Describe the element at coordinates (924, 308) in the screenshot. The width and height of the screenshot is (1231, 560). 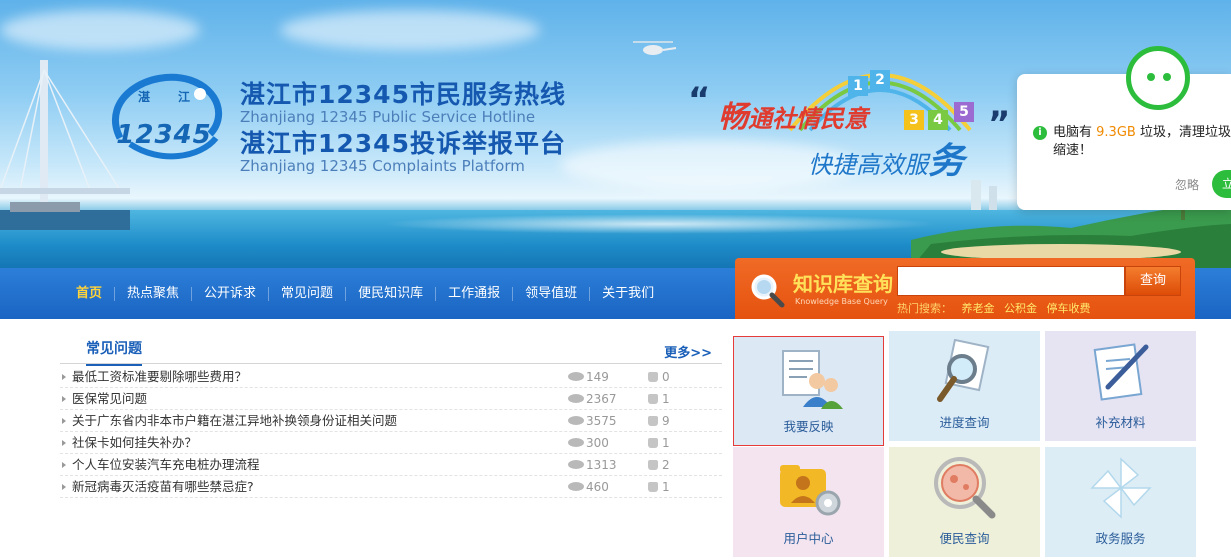
I see `hot-search-label: 热门搜索：` at that location.